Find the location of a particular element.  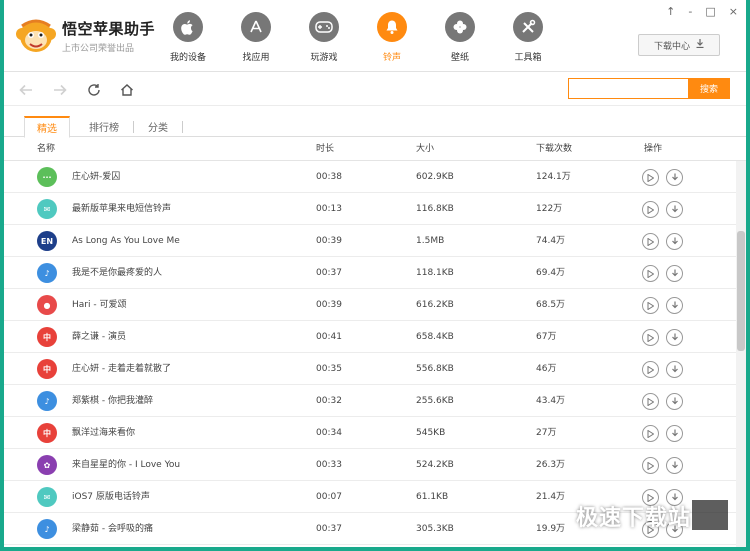

forward-arrow-icon is located at coordinates (60, 90).